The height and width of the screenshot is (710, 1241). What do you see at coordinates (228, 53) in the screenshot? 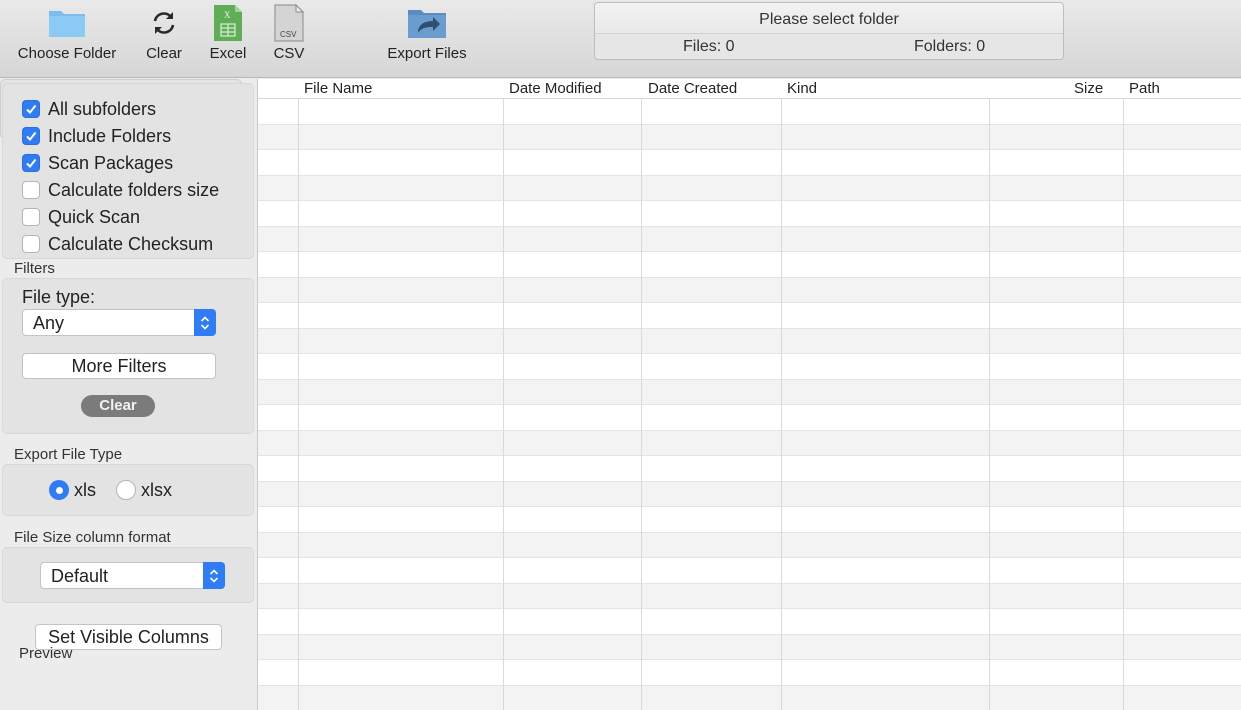
I see `excel-label: Excel` at bounding box center [228, 53].